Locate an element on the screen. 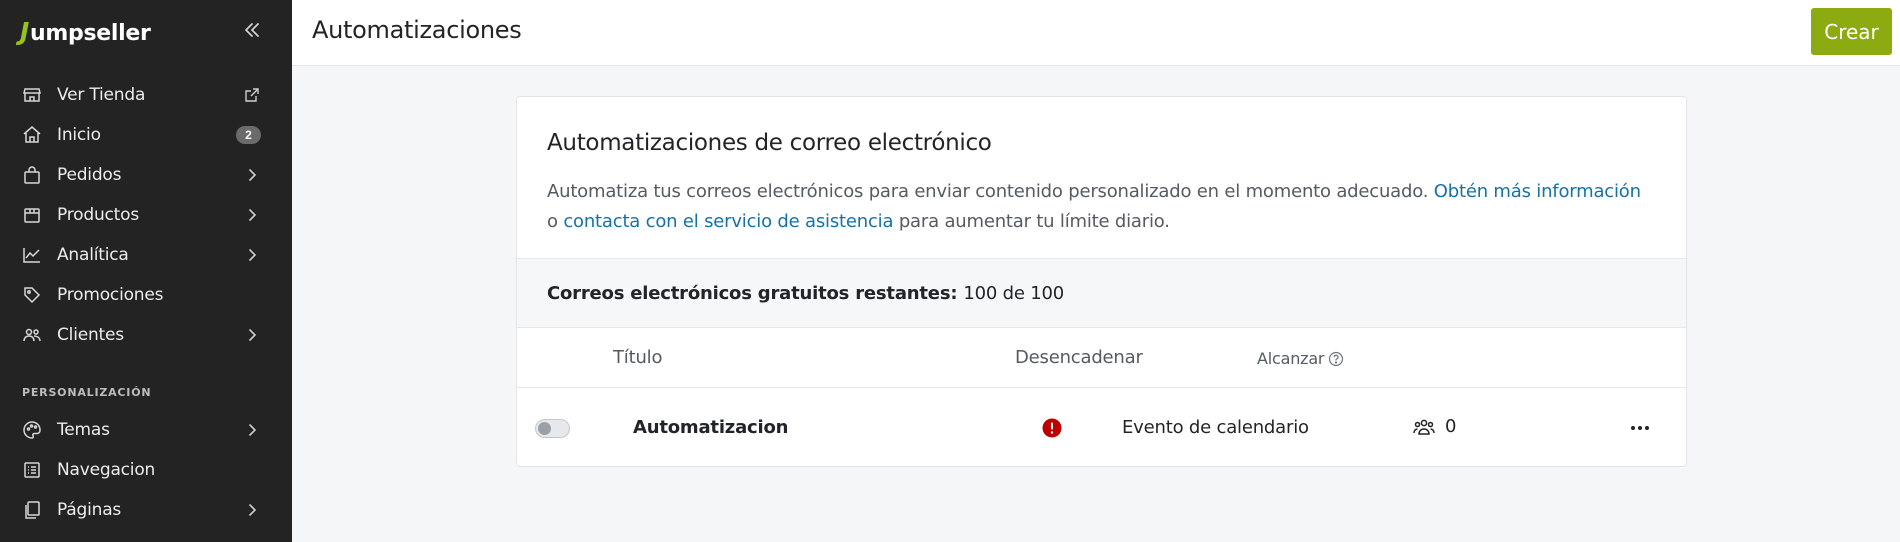  table-row: Automatizacion Evento de calendario 0 is located at coordinates (1101, 427).